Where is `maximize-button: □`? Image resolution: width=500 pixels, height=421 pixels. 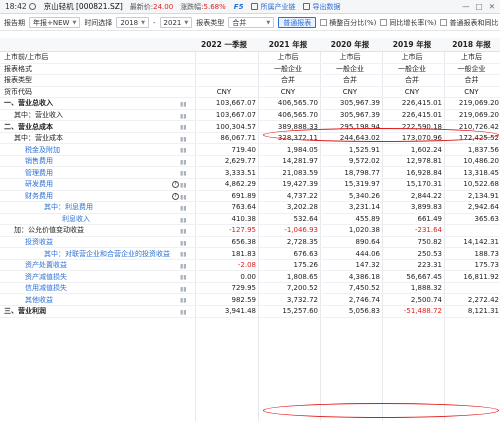 maximize-button: □ is located at coordinates (479, 6).